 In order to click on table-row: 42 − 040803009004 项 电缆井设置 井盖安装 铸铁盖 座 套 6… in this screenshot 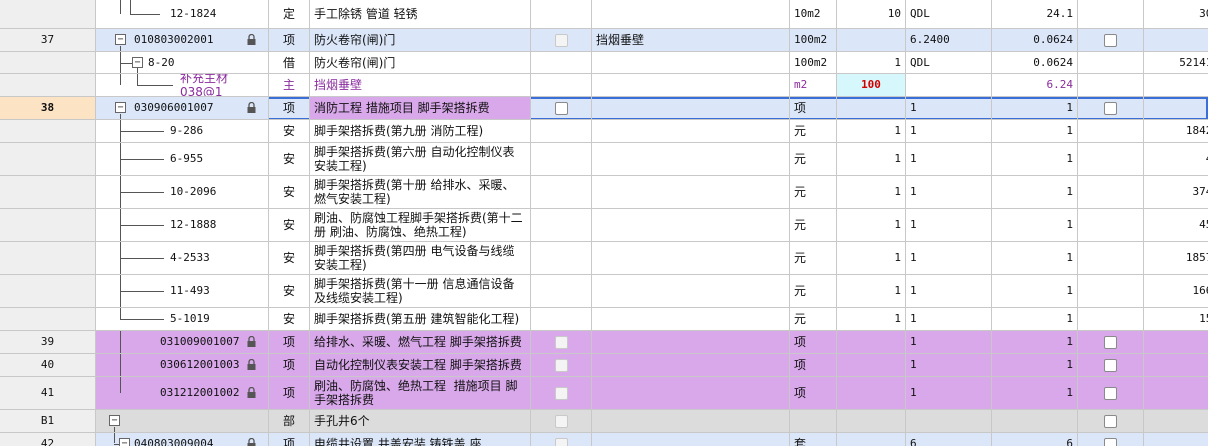, I will do `click(604, 439)`.